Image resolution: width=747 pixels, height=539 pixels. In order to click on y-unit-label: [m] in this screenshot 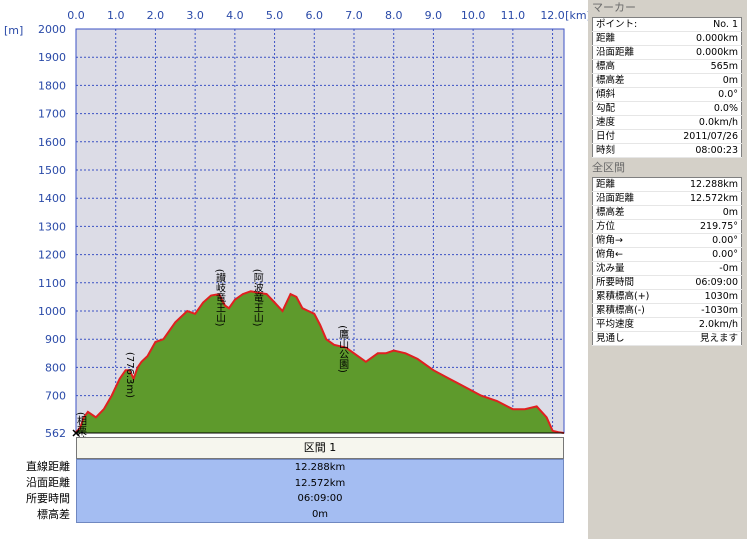, I will do `click(13, 30)`.